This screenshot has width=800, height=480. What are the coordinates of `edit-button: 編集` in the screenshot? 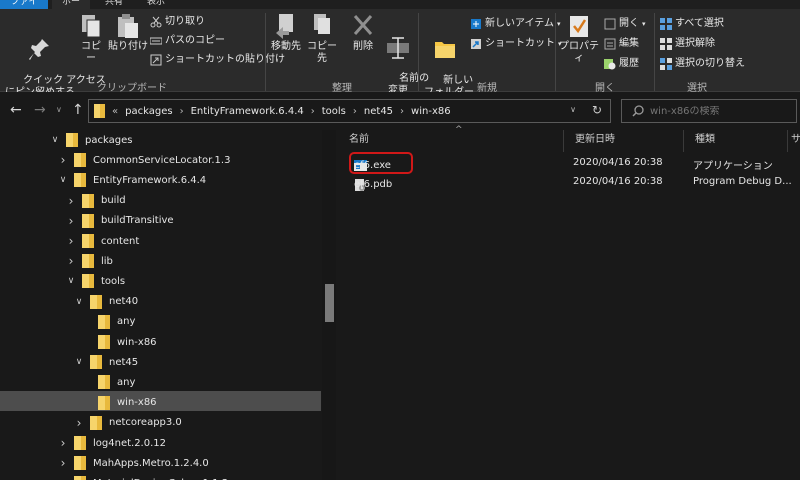 It's located at (621, 44).